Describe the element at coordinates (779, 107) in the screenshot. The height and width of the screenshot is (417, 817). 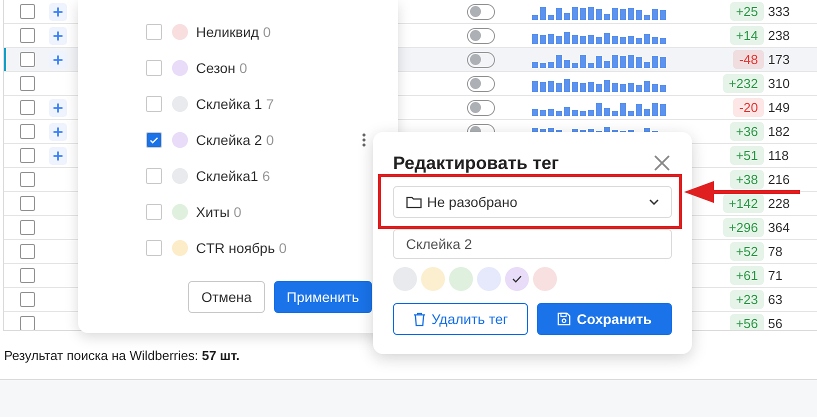
I see `count-value: 149` at that location.